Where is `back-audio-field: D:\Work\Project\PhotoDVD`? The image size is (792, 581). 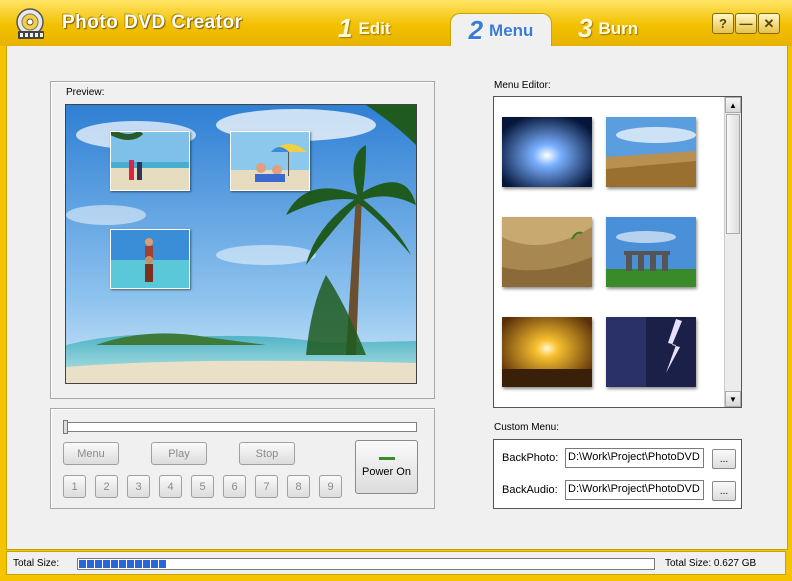 back-audio-field: D:\Work\Project\PhotoDVD is located at coordinates (634, 490).